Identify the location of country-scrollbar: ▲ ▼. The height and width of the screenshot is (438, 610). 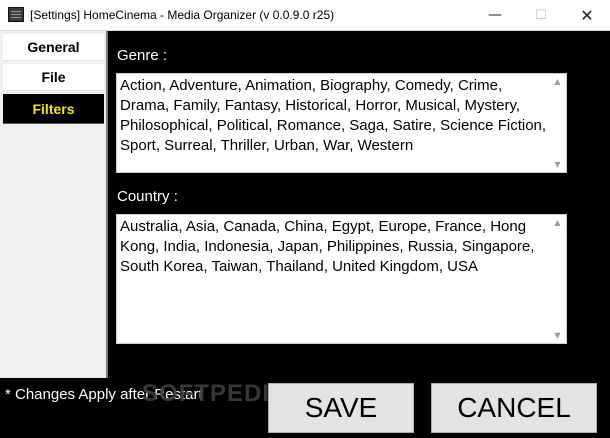
(557, 279).